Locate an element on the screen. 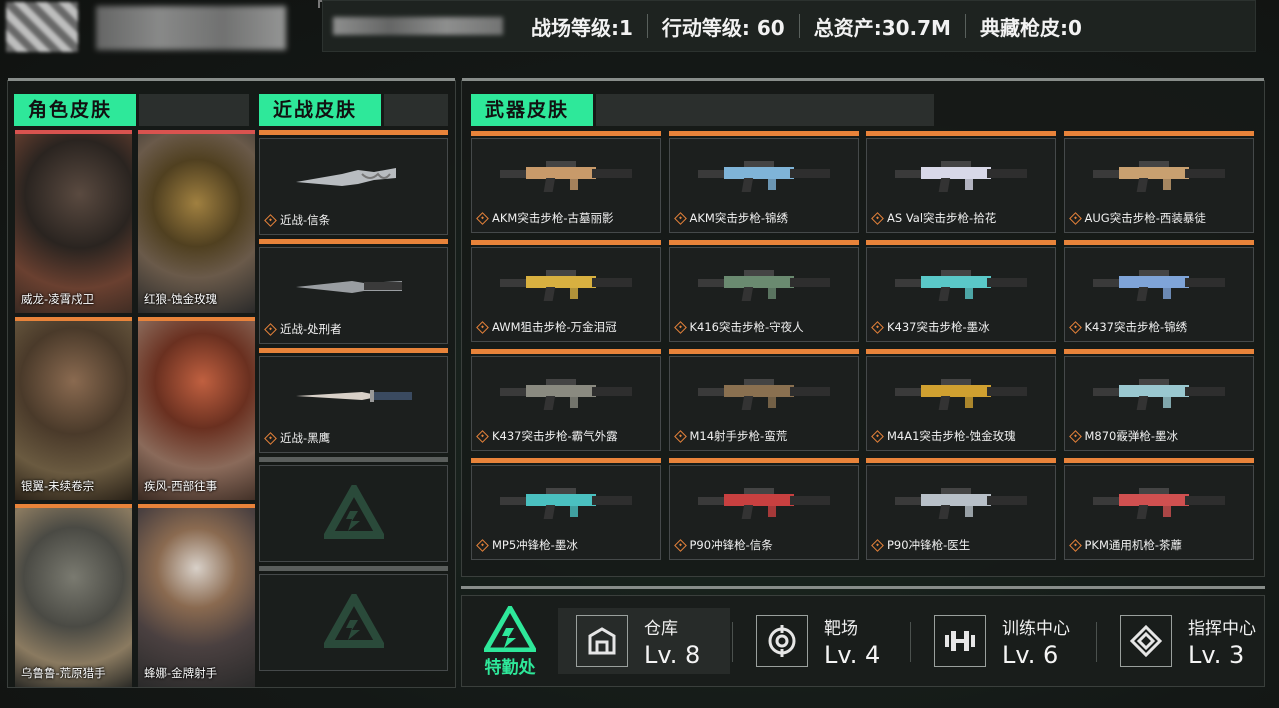  facility-button: 靶场 Lv. 4 is located at coordinates (824, 641).